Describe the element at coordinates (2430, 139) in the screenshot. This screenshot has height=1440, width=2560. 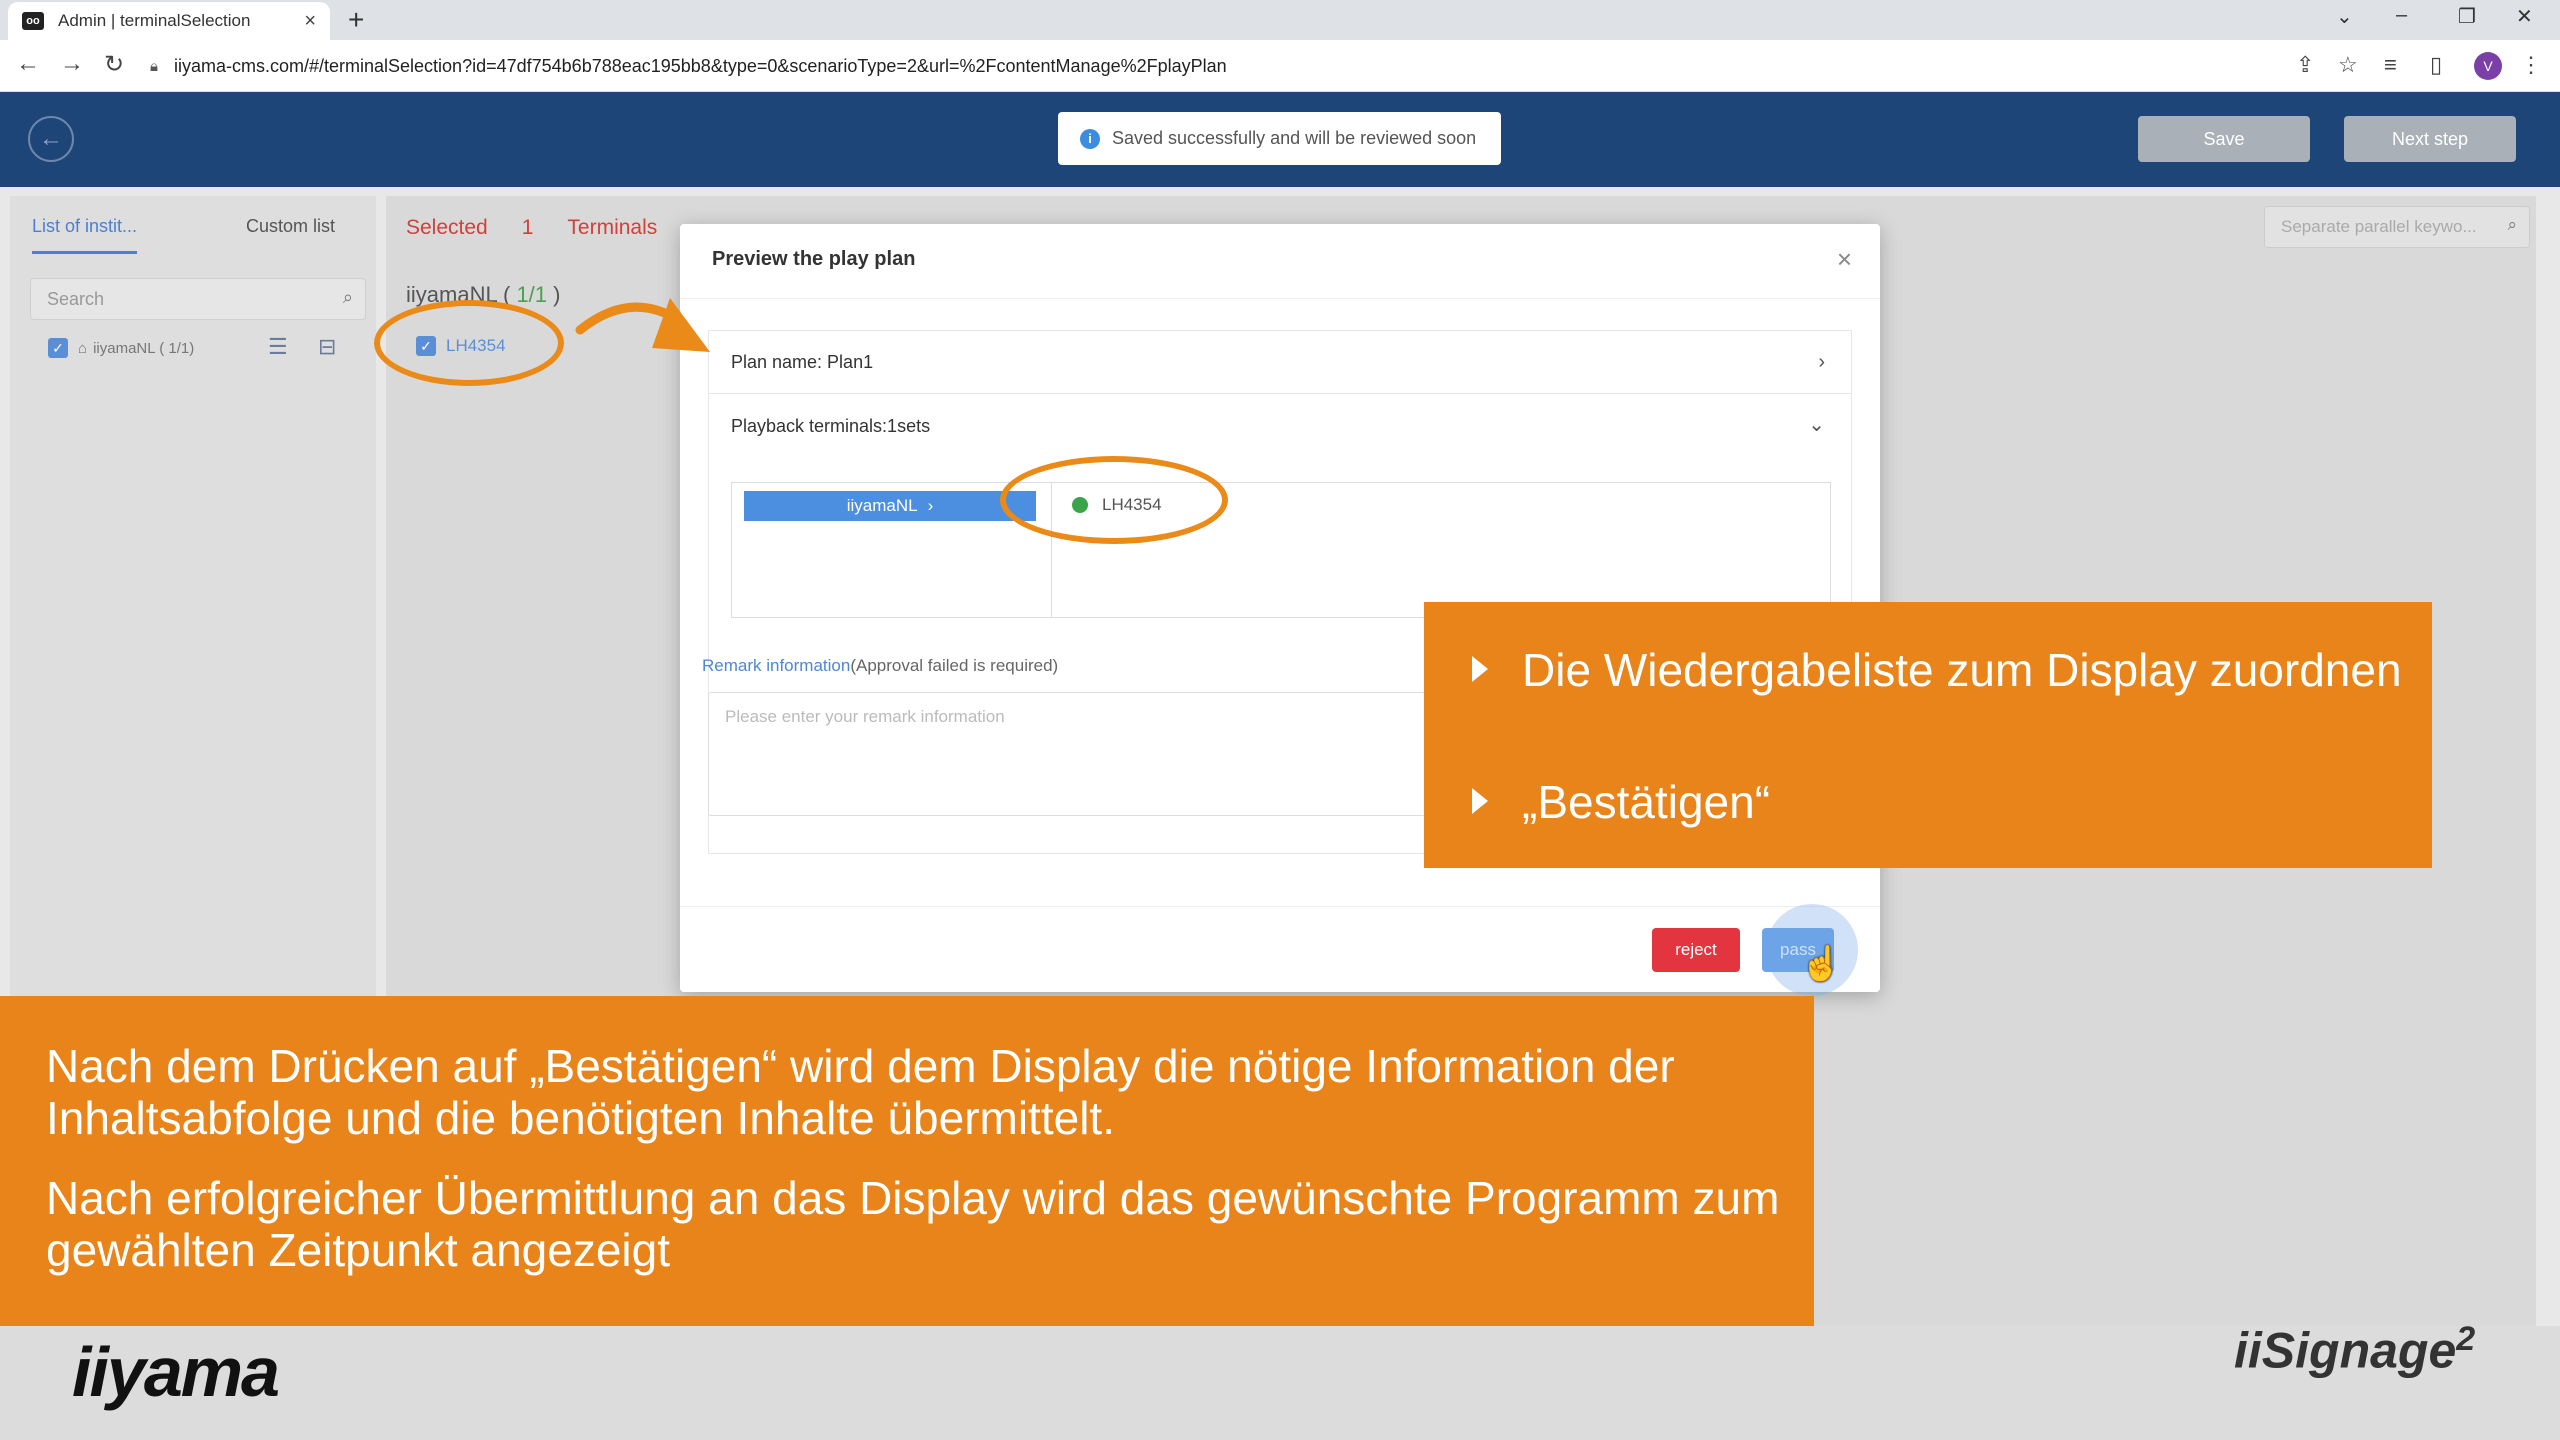
I see `next-step-button: Next step` at that location.